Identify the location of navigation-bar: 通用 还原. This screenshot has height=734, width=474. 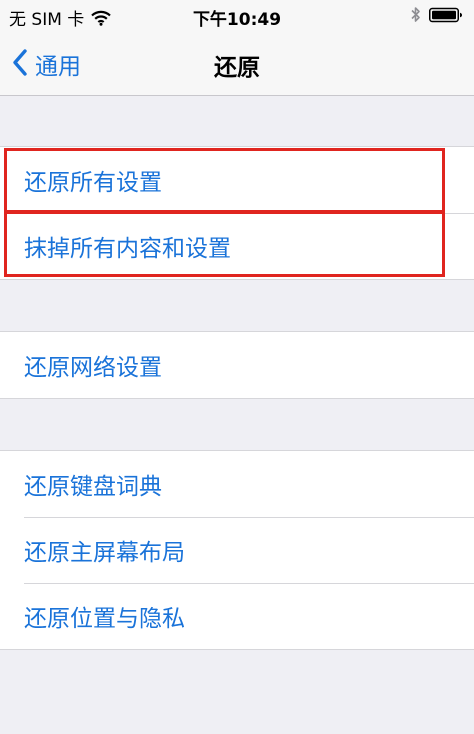
(237, 64).